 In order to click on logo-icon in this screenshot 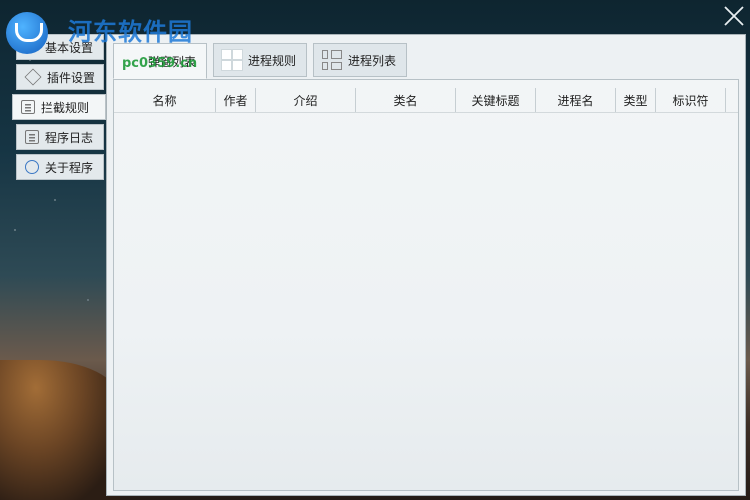, I will do `click(27, 33)`.